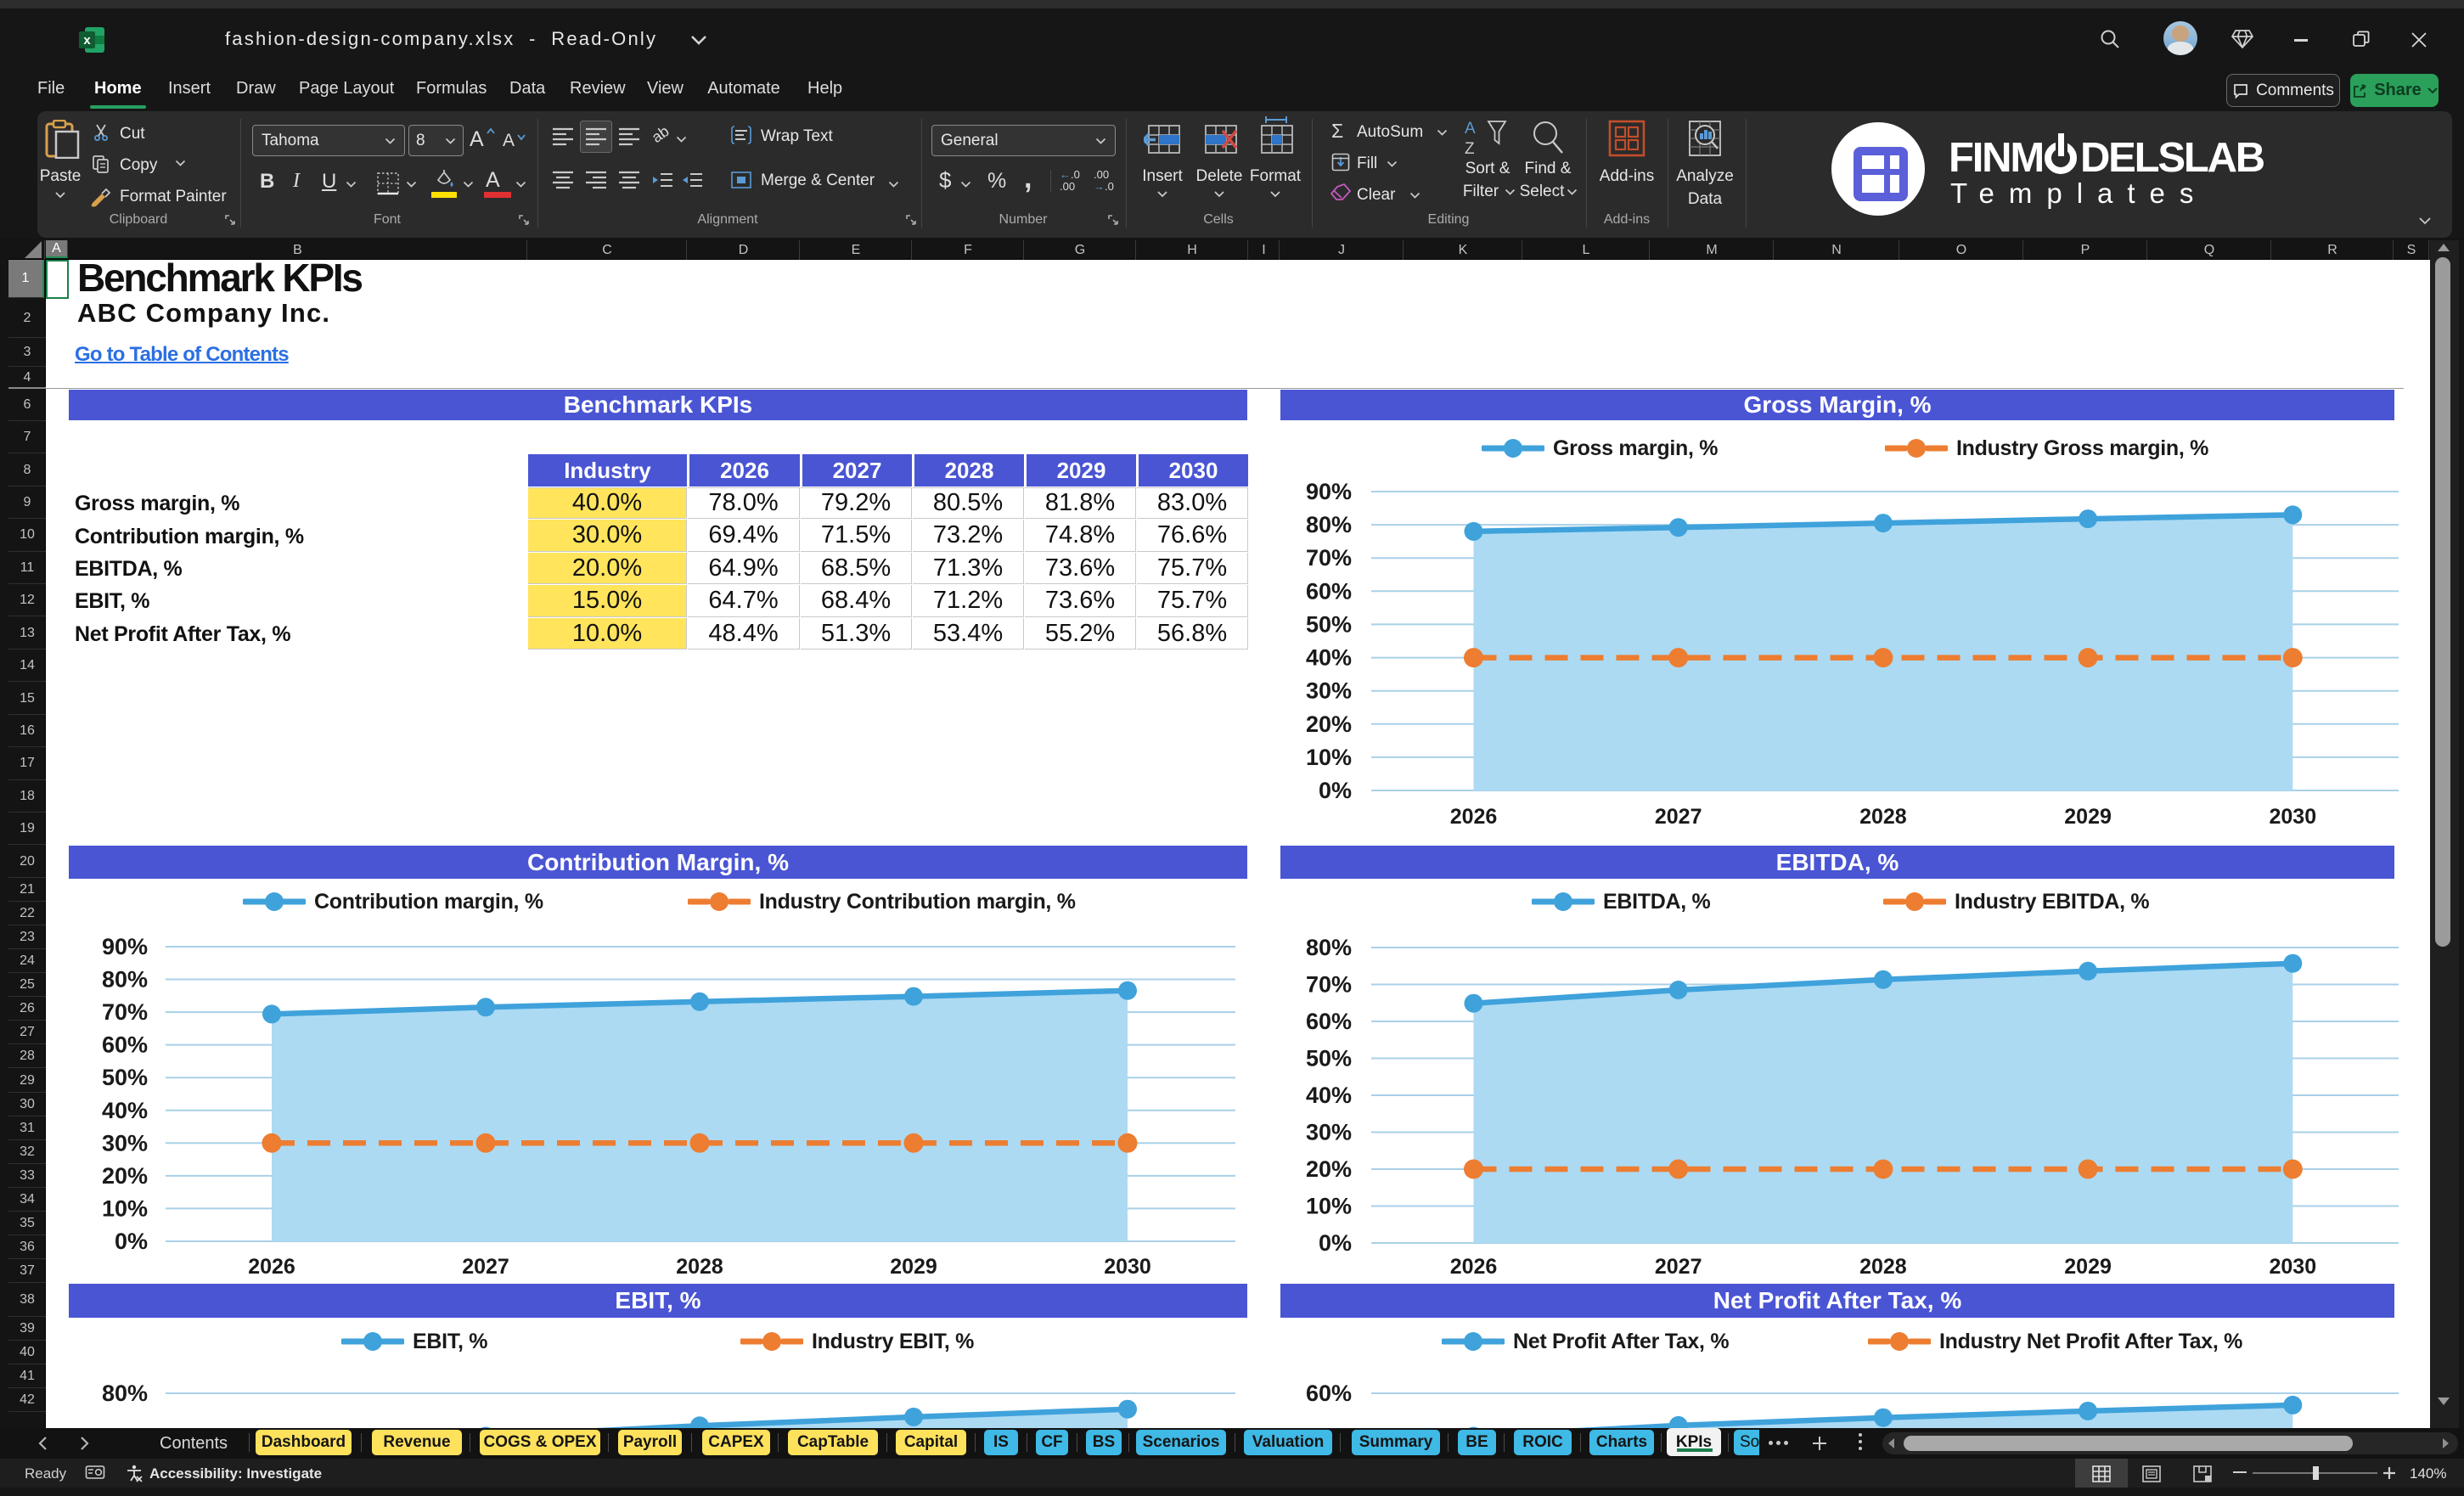  What do you see at coordinates (1470, 148) in the screenshot?
I see `svg-text: Z` at bounding box center [1470, 148].